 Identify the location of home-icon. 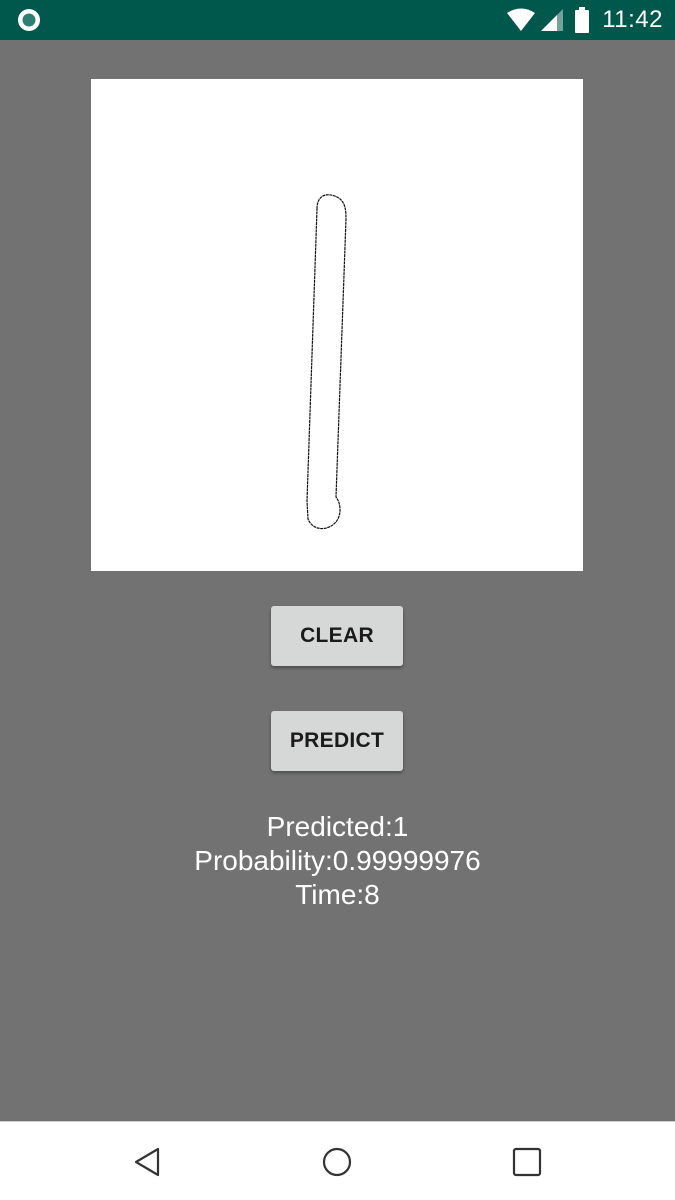
(337, 1162).